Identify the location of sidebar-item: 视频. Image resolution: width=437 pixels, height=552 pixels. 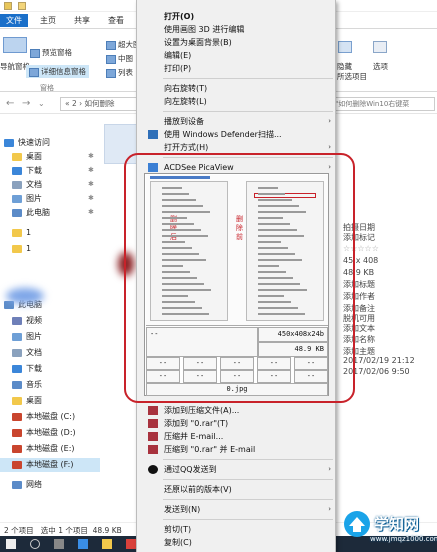
(27, 321).